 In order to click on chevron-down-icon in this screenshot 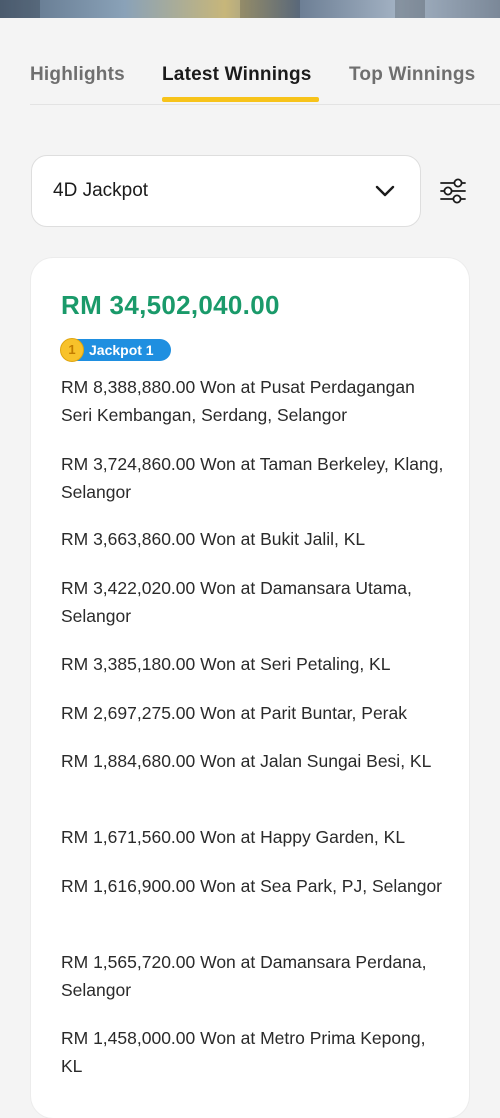, I will do `click(385, 191)`.